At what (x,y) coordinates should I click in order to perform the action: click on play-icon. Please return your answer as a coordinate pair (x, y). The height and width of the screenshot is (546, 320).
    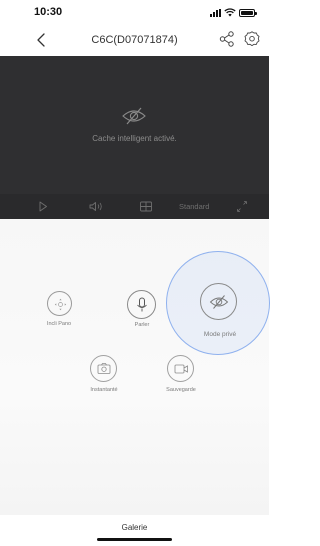
    Looking at the image, I should click on (43, 206).